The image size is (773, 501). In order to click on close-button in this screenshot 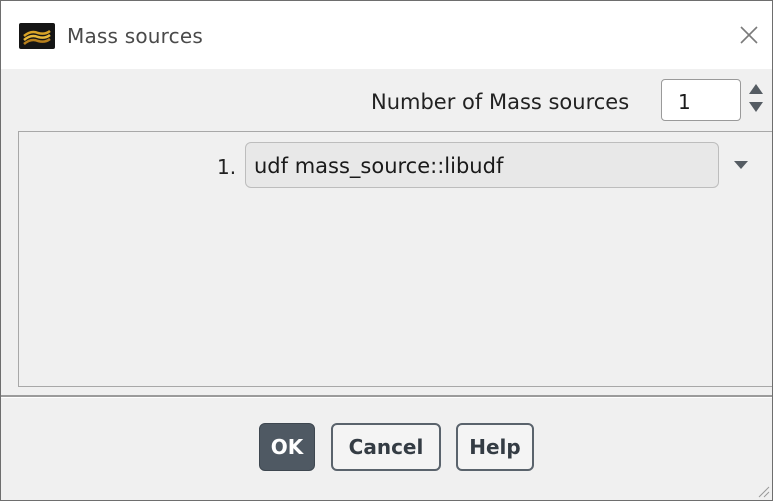, I will do `click(749, 35)`.